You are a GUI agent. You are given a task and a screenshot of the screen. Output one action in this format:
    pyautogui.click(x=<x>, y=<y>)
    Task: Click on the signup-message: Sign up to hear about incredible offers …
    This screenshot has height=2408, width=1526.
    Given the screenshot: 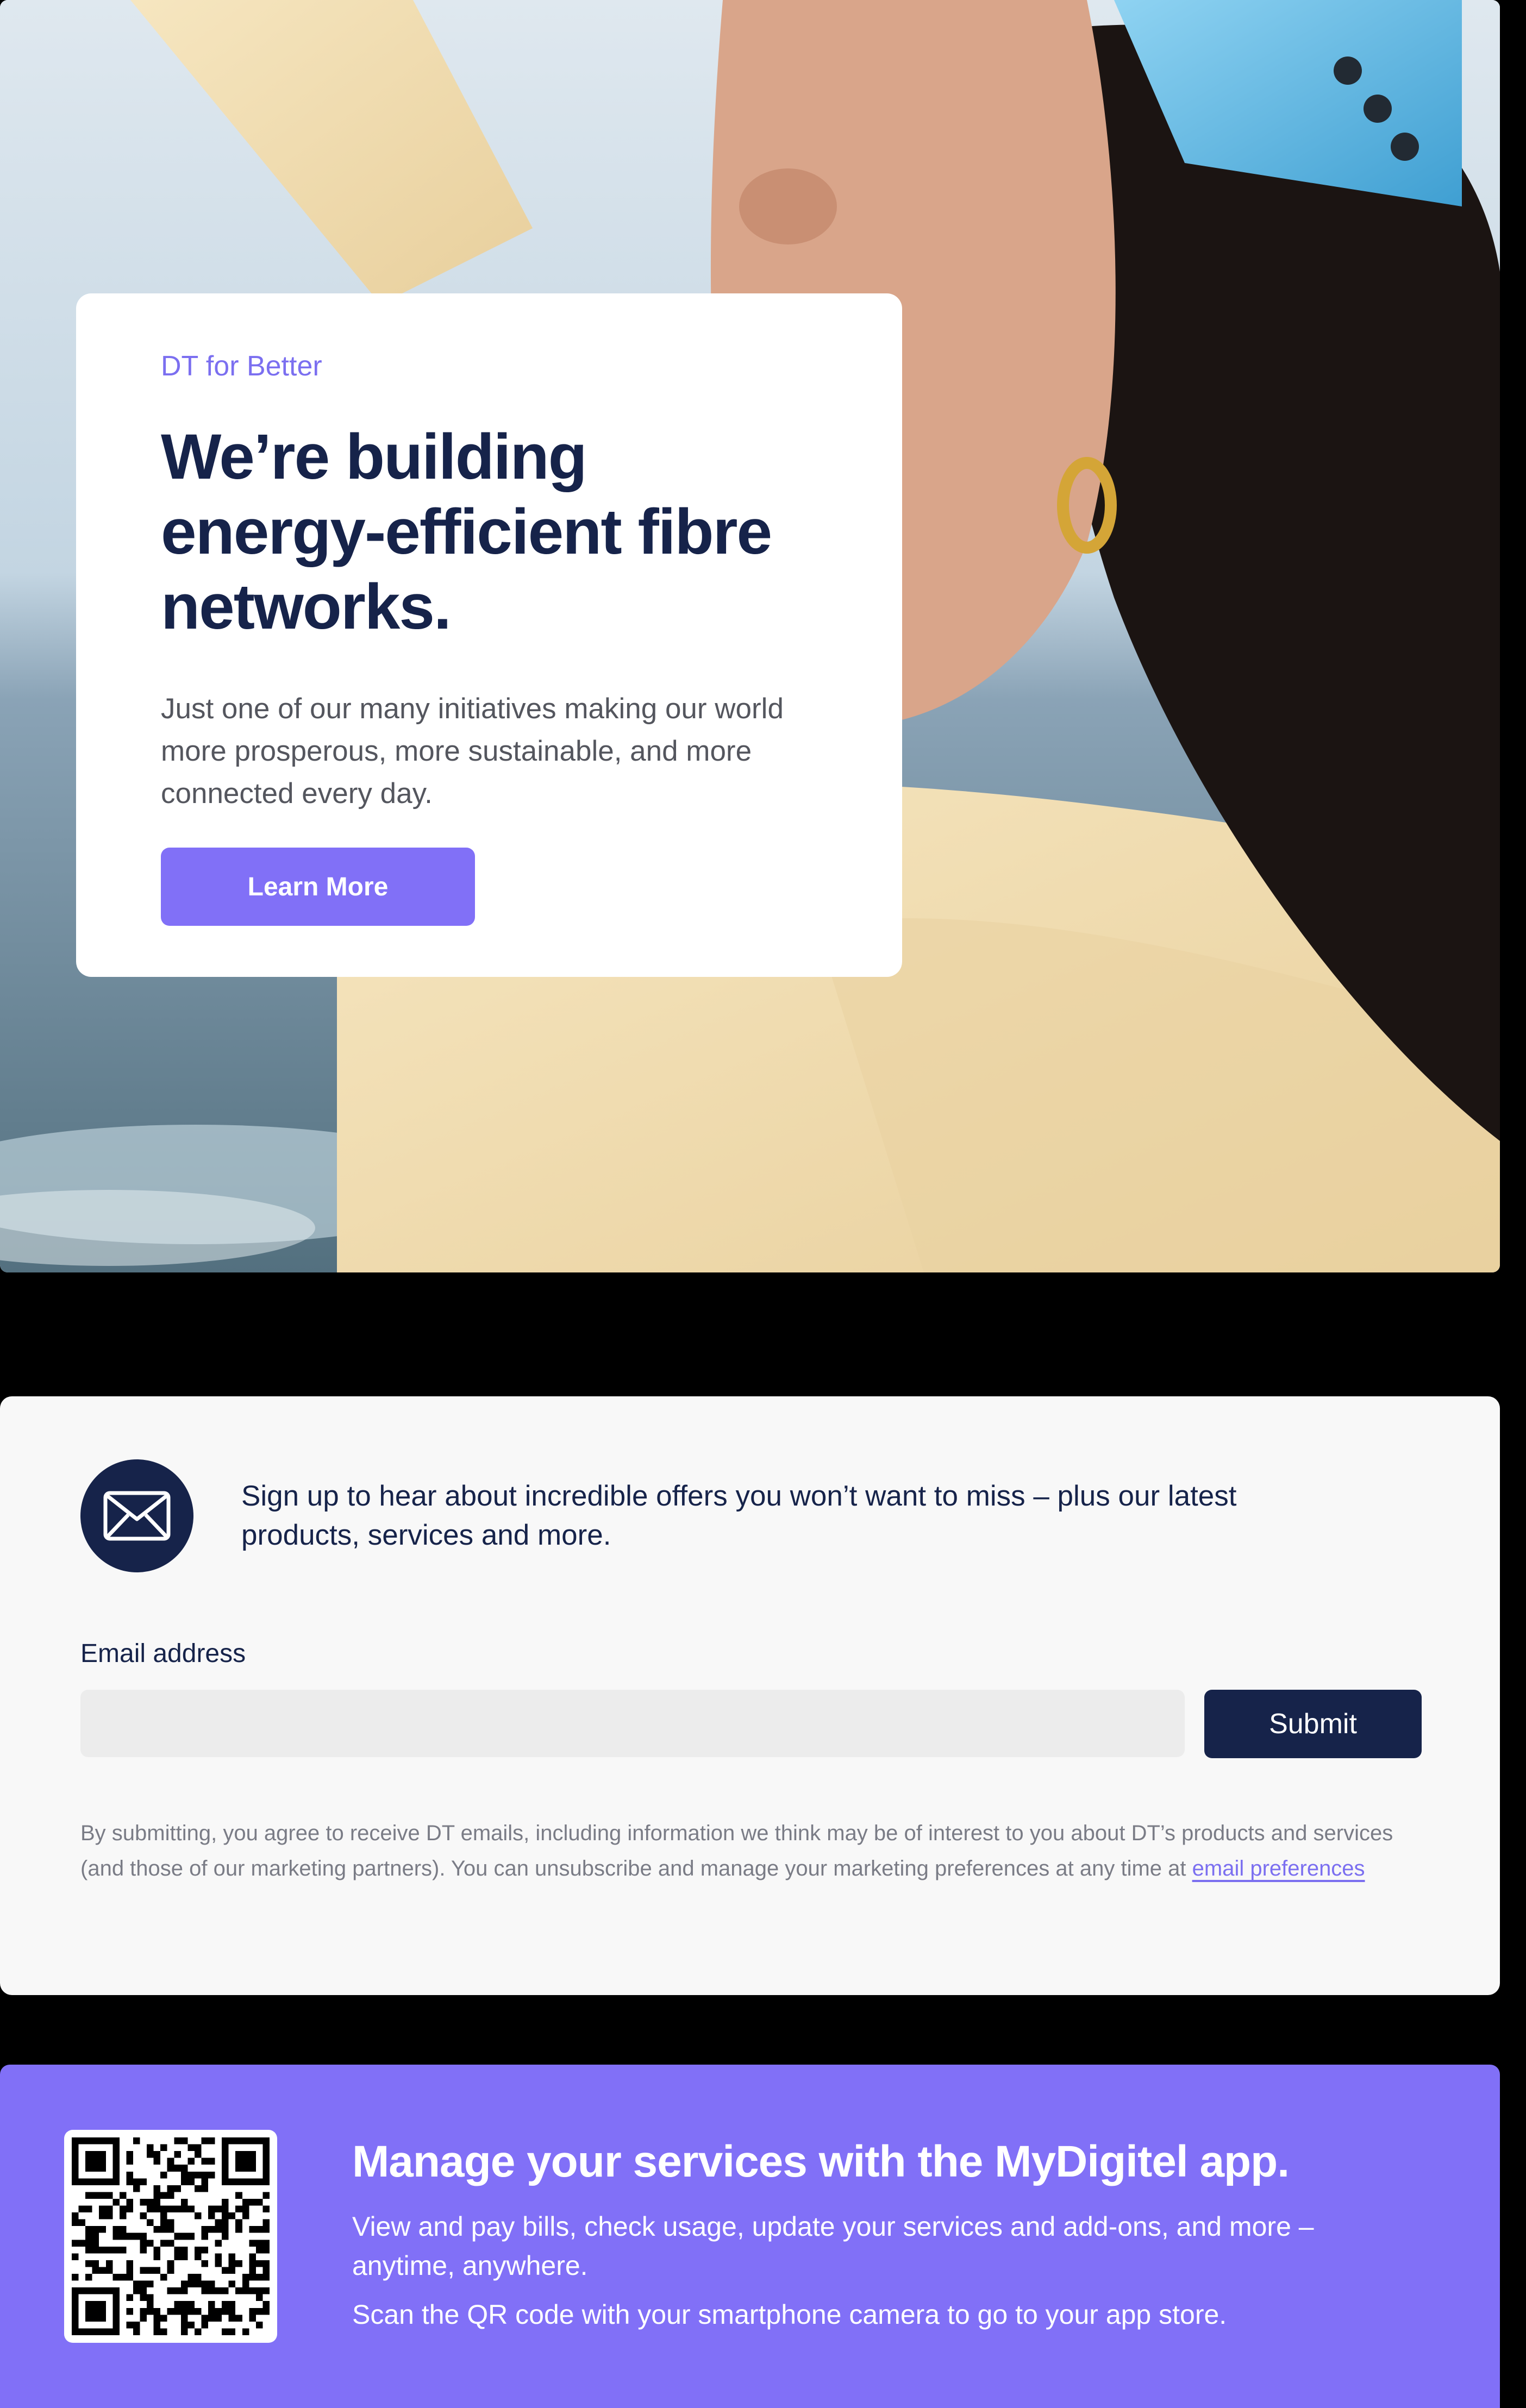 What is the action you would take?
    pyautogui.click(x=739, y=1515)
    